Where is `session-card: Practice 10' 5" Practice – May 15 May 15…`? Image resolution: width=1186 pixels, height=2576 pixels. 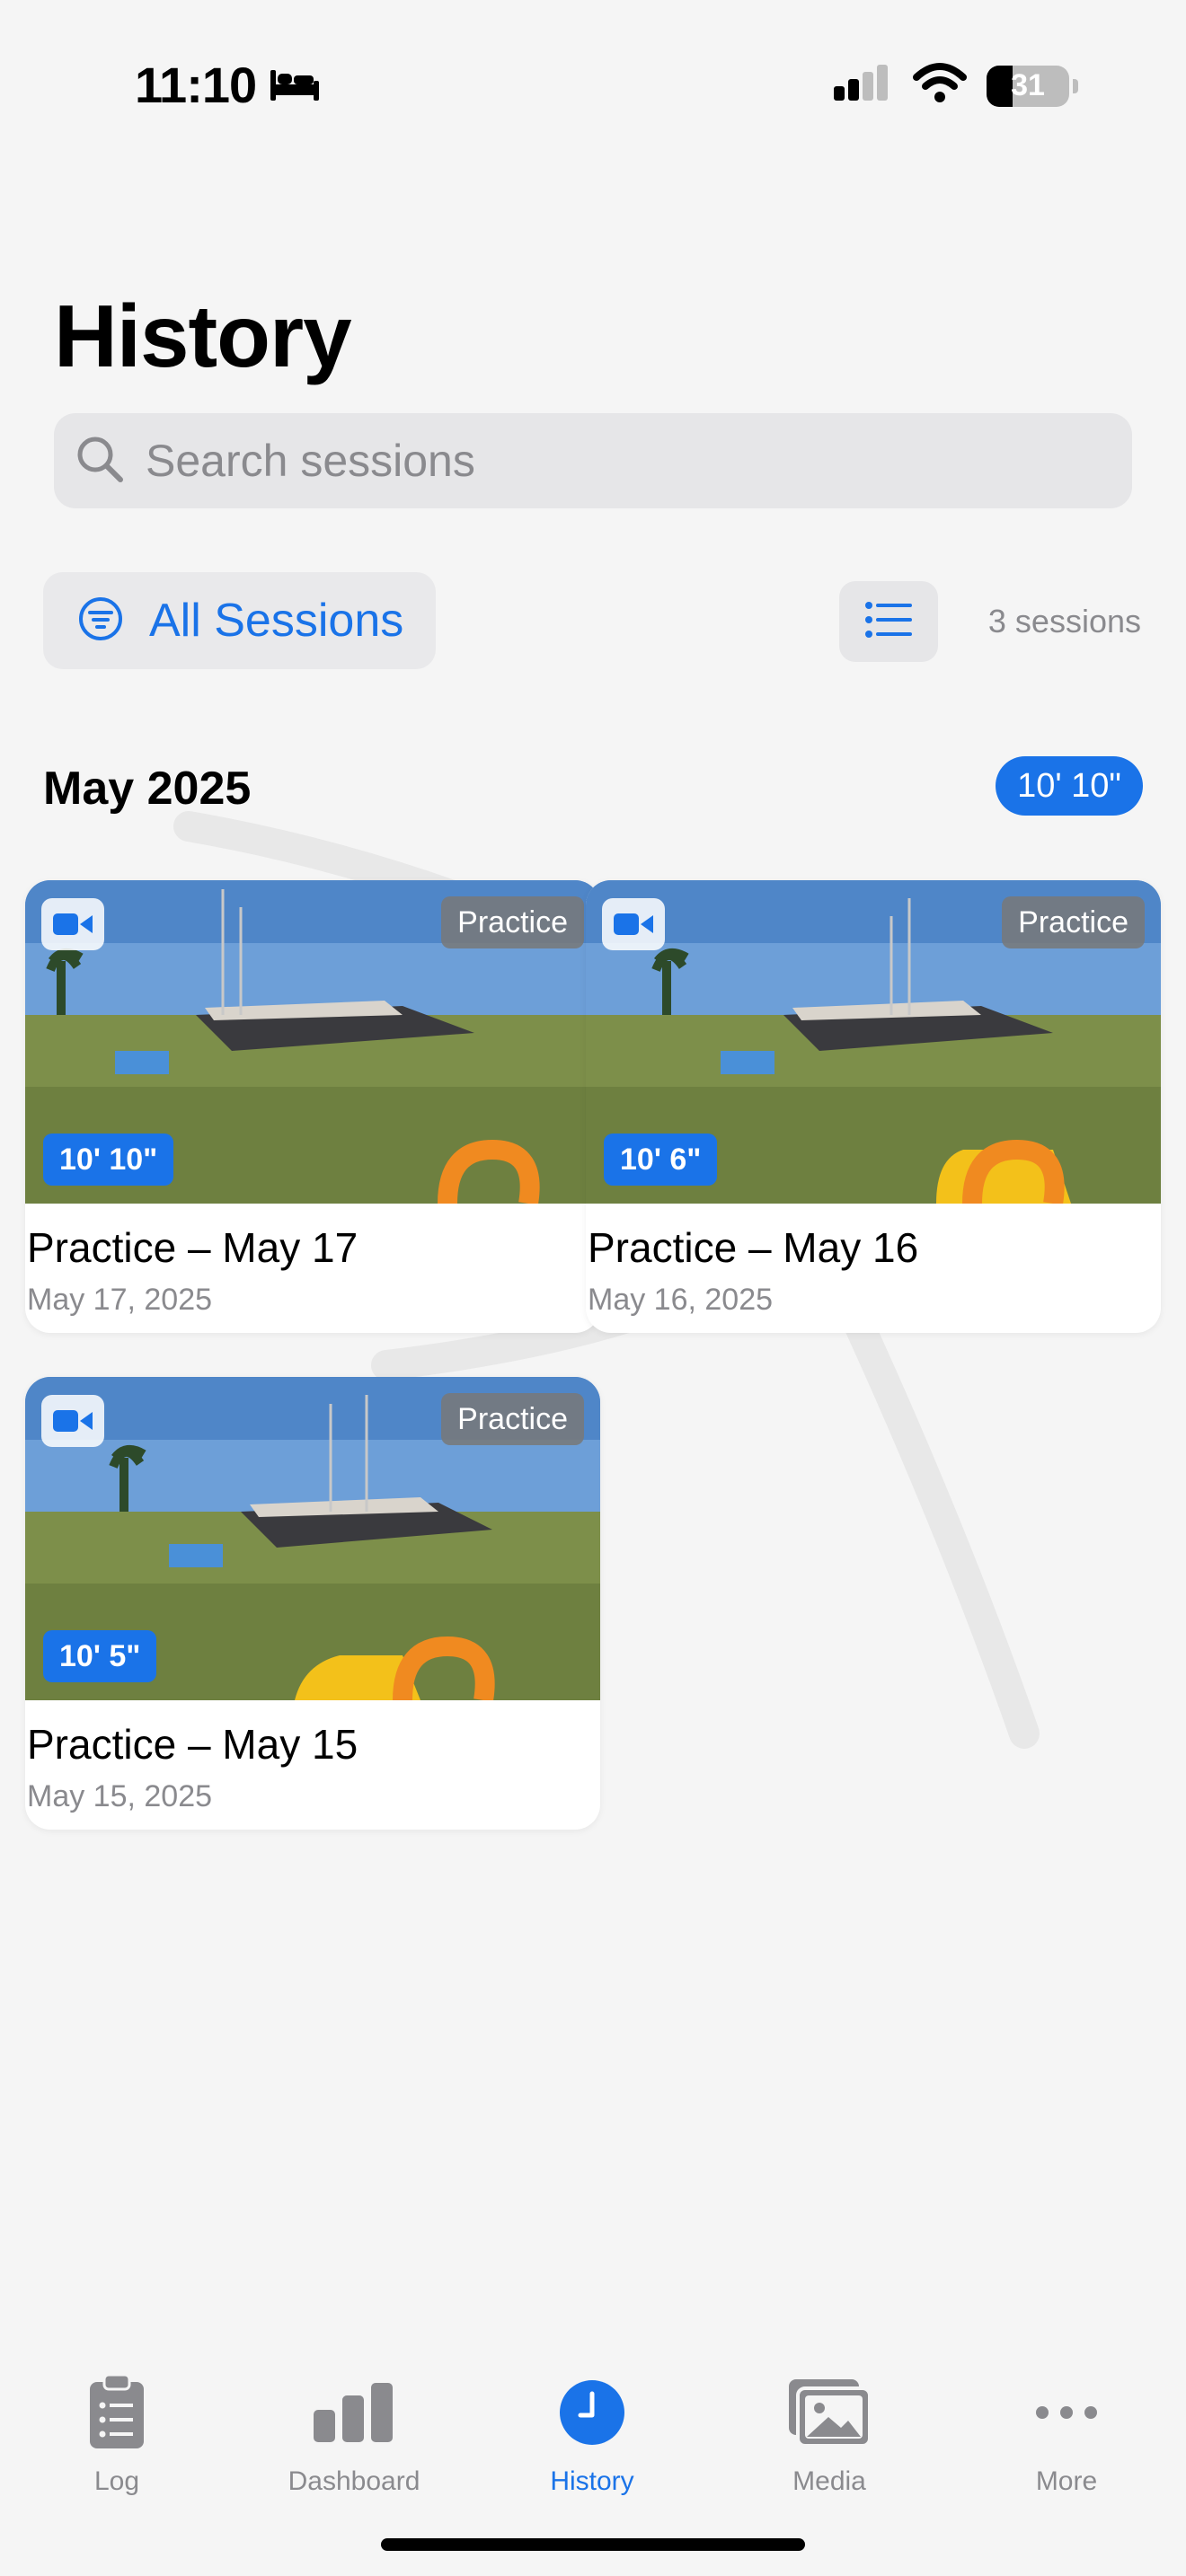 session-card: Practice 10' 5" Practice – May 15 May 15… is located at coordinates (312, 1603).